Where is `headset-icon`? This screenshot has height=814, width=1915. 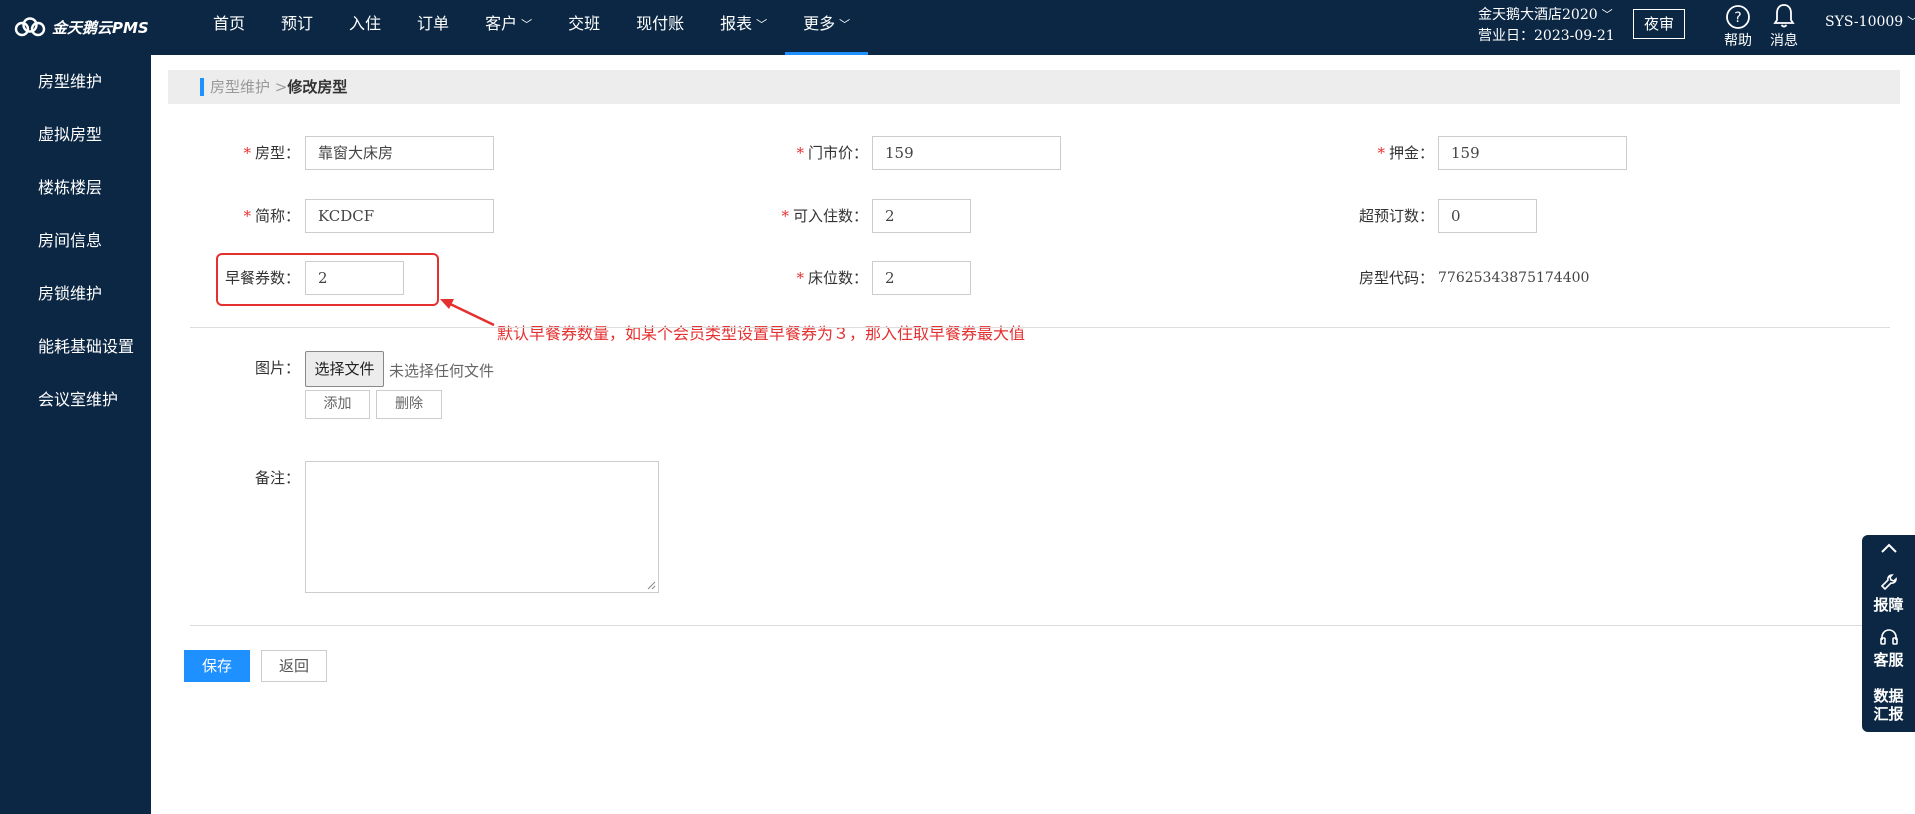
headset-icon is located at coordinates (1888, 637).